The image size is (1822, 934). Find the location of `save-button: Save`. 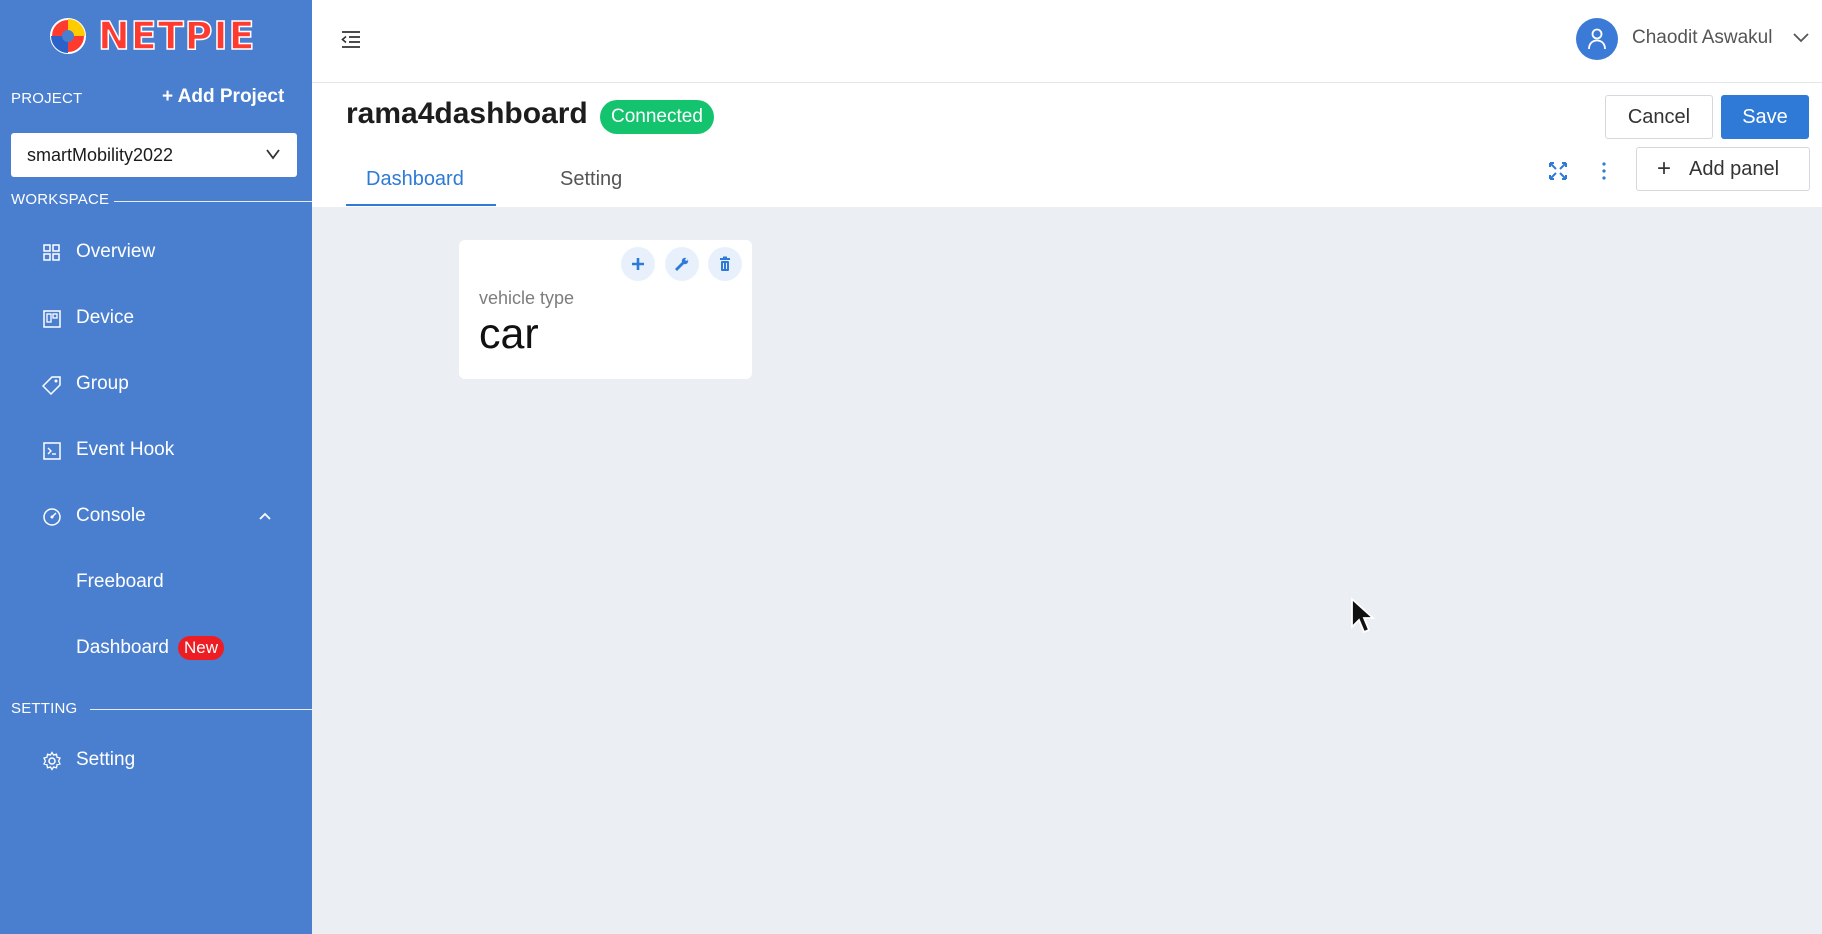

save-button: Save is located at coordinates (1765, 117).